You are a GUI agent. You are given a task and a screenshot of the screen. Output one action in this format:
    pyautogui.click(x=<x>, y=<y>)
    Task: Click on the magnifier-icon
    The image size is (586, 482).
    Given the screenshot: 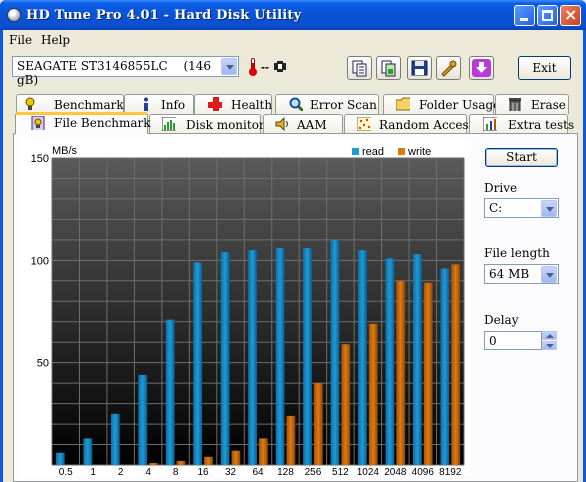 What is the action you would take?
    pyautogui.click(x=296, y=104)
    